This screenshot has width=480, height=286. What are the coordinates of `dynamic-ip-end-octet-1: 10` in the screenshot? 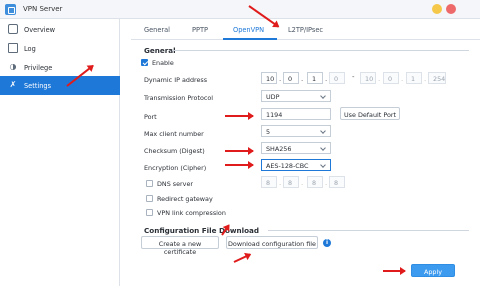 It's located at (368, 78).